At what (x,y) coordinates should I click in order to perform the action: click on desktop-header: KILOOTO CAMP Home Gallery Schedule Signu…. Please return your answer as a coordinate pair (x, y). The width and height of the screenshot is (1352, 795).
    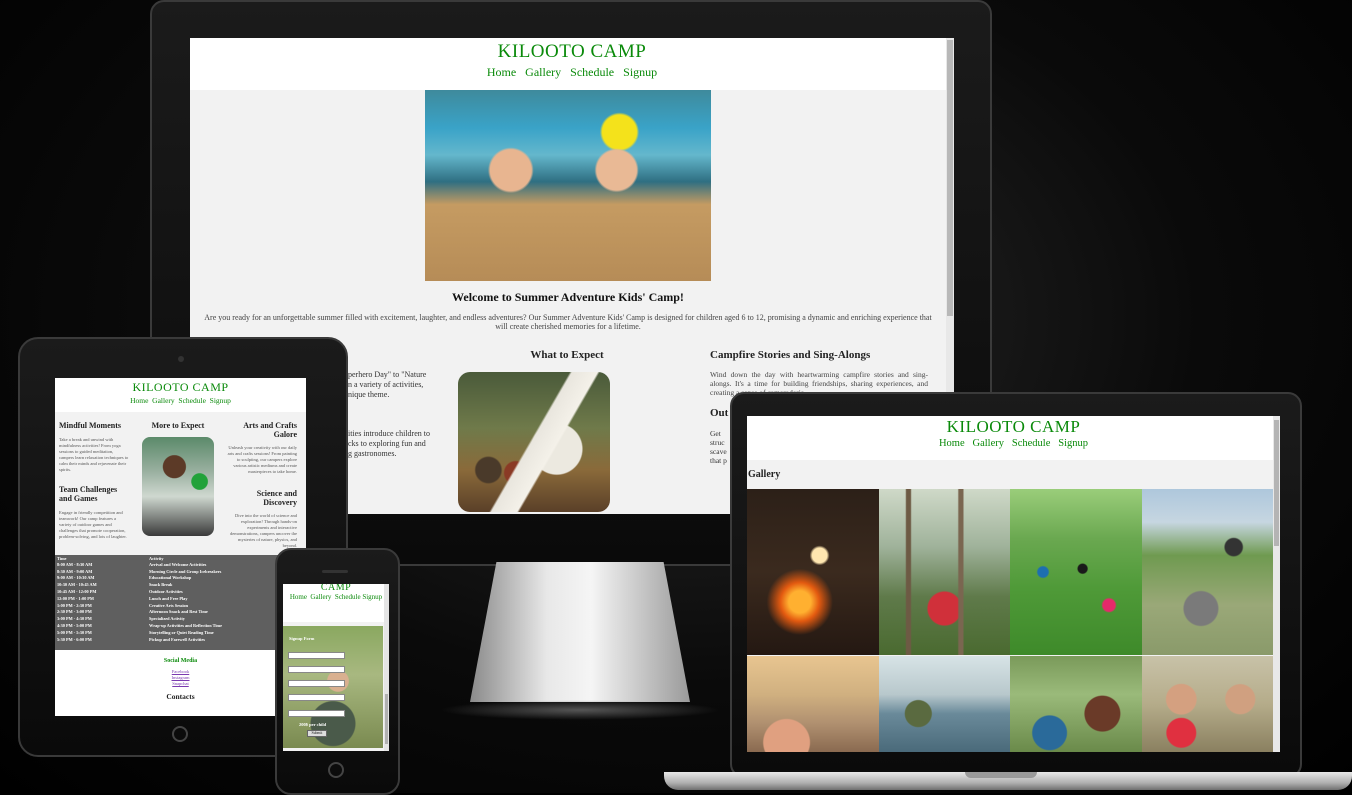
    Looking at the image, I should click on (572, 64).